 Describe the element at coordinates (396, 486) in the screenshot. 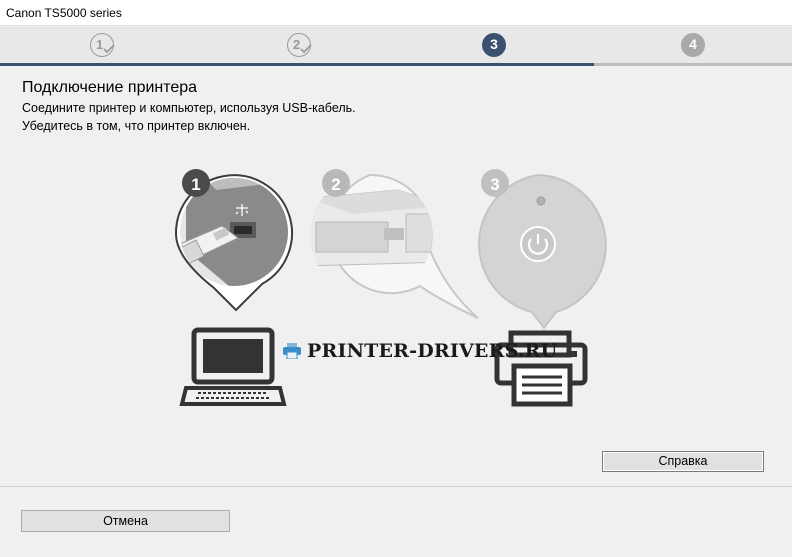

I see `footer-divider` at that location.